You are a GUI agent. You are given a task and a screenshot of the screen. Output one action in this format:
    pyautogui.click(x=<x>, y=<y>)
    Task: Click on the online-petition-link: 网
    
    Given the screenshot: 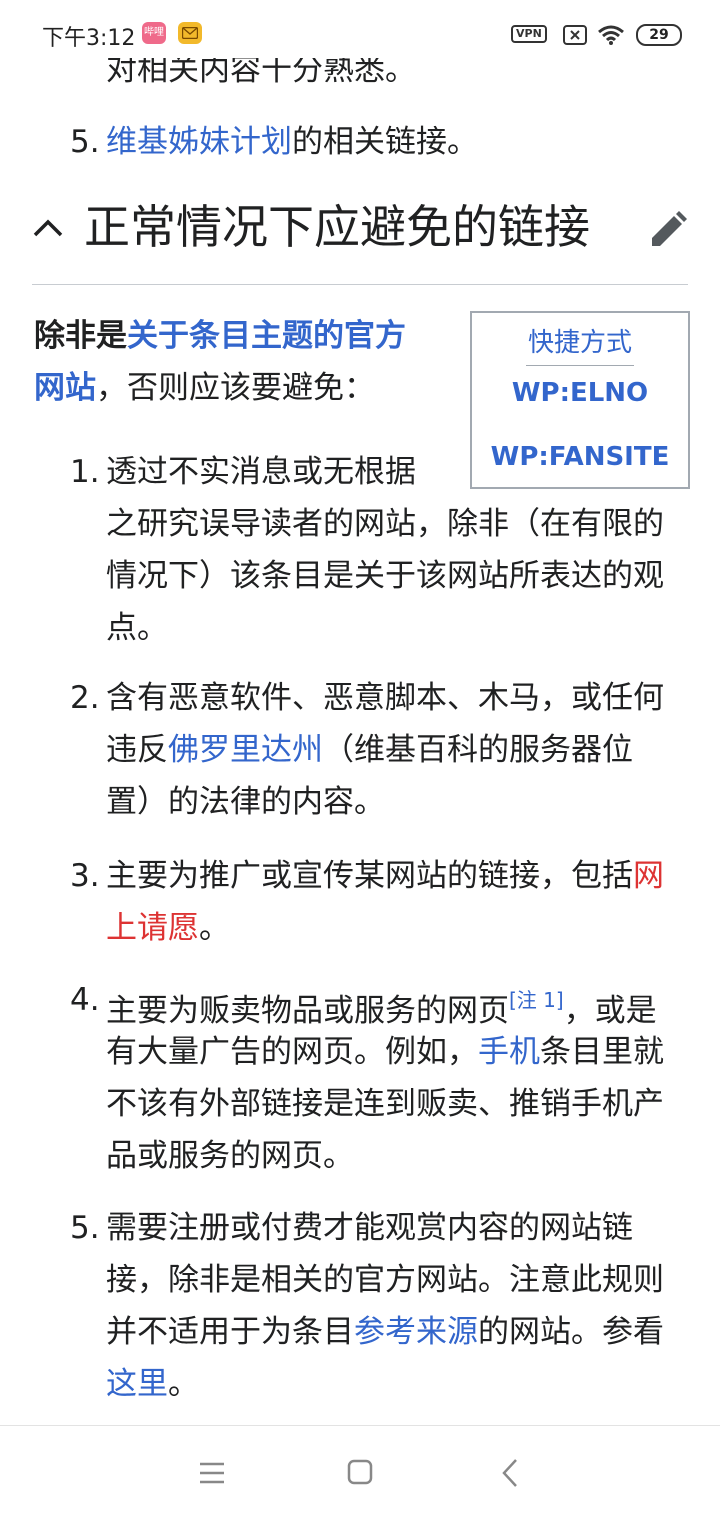 What is the action you would take?
    pyautogui.click(x=648, y=876)
    